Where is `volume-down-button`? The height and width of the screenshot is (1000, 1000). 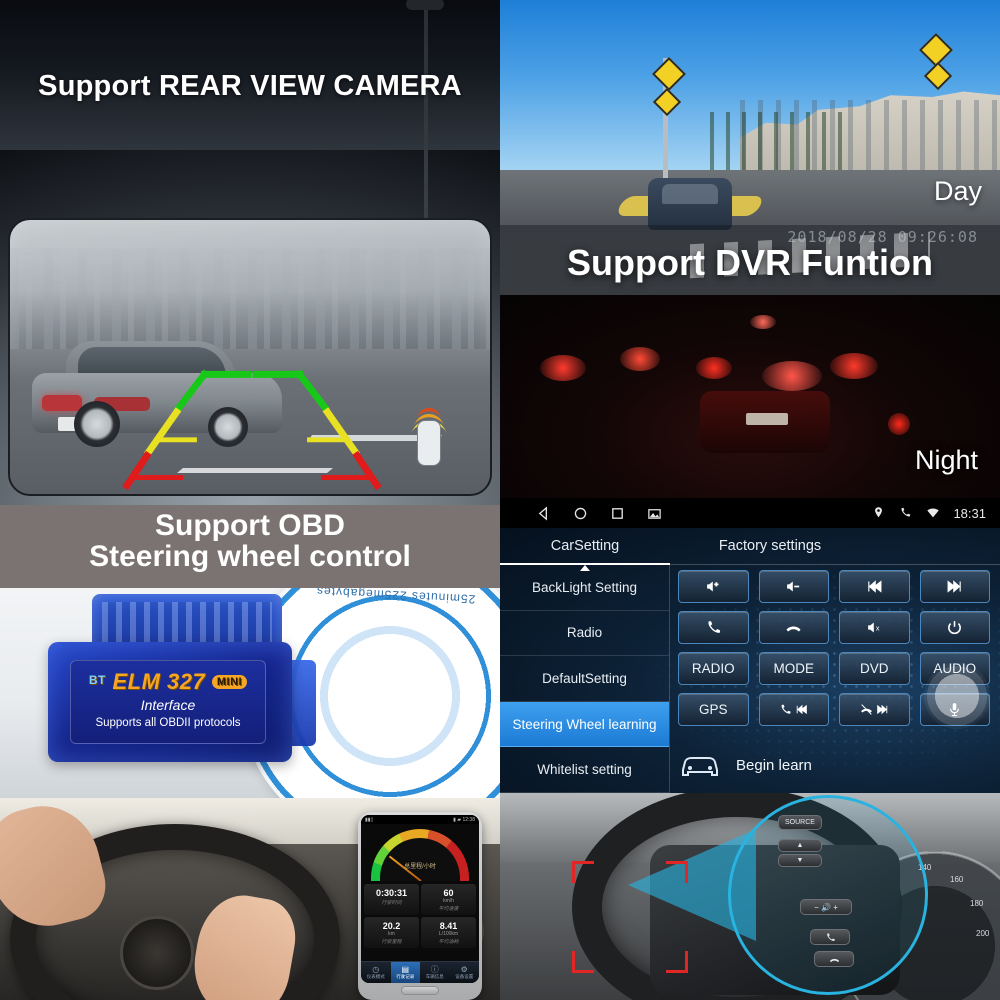 volume-down-button is located at coordinates (793, 586).